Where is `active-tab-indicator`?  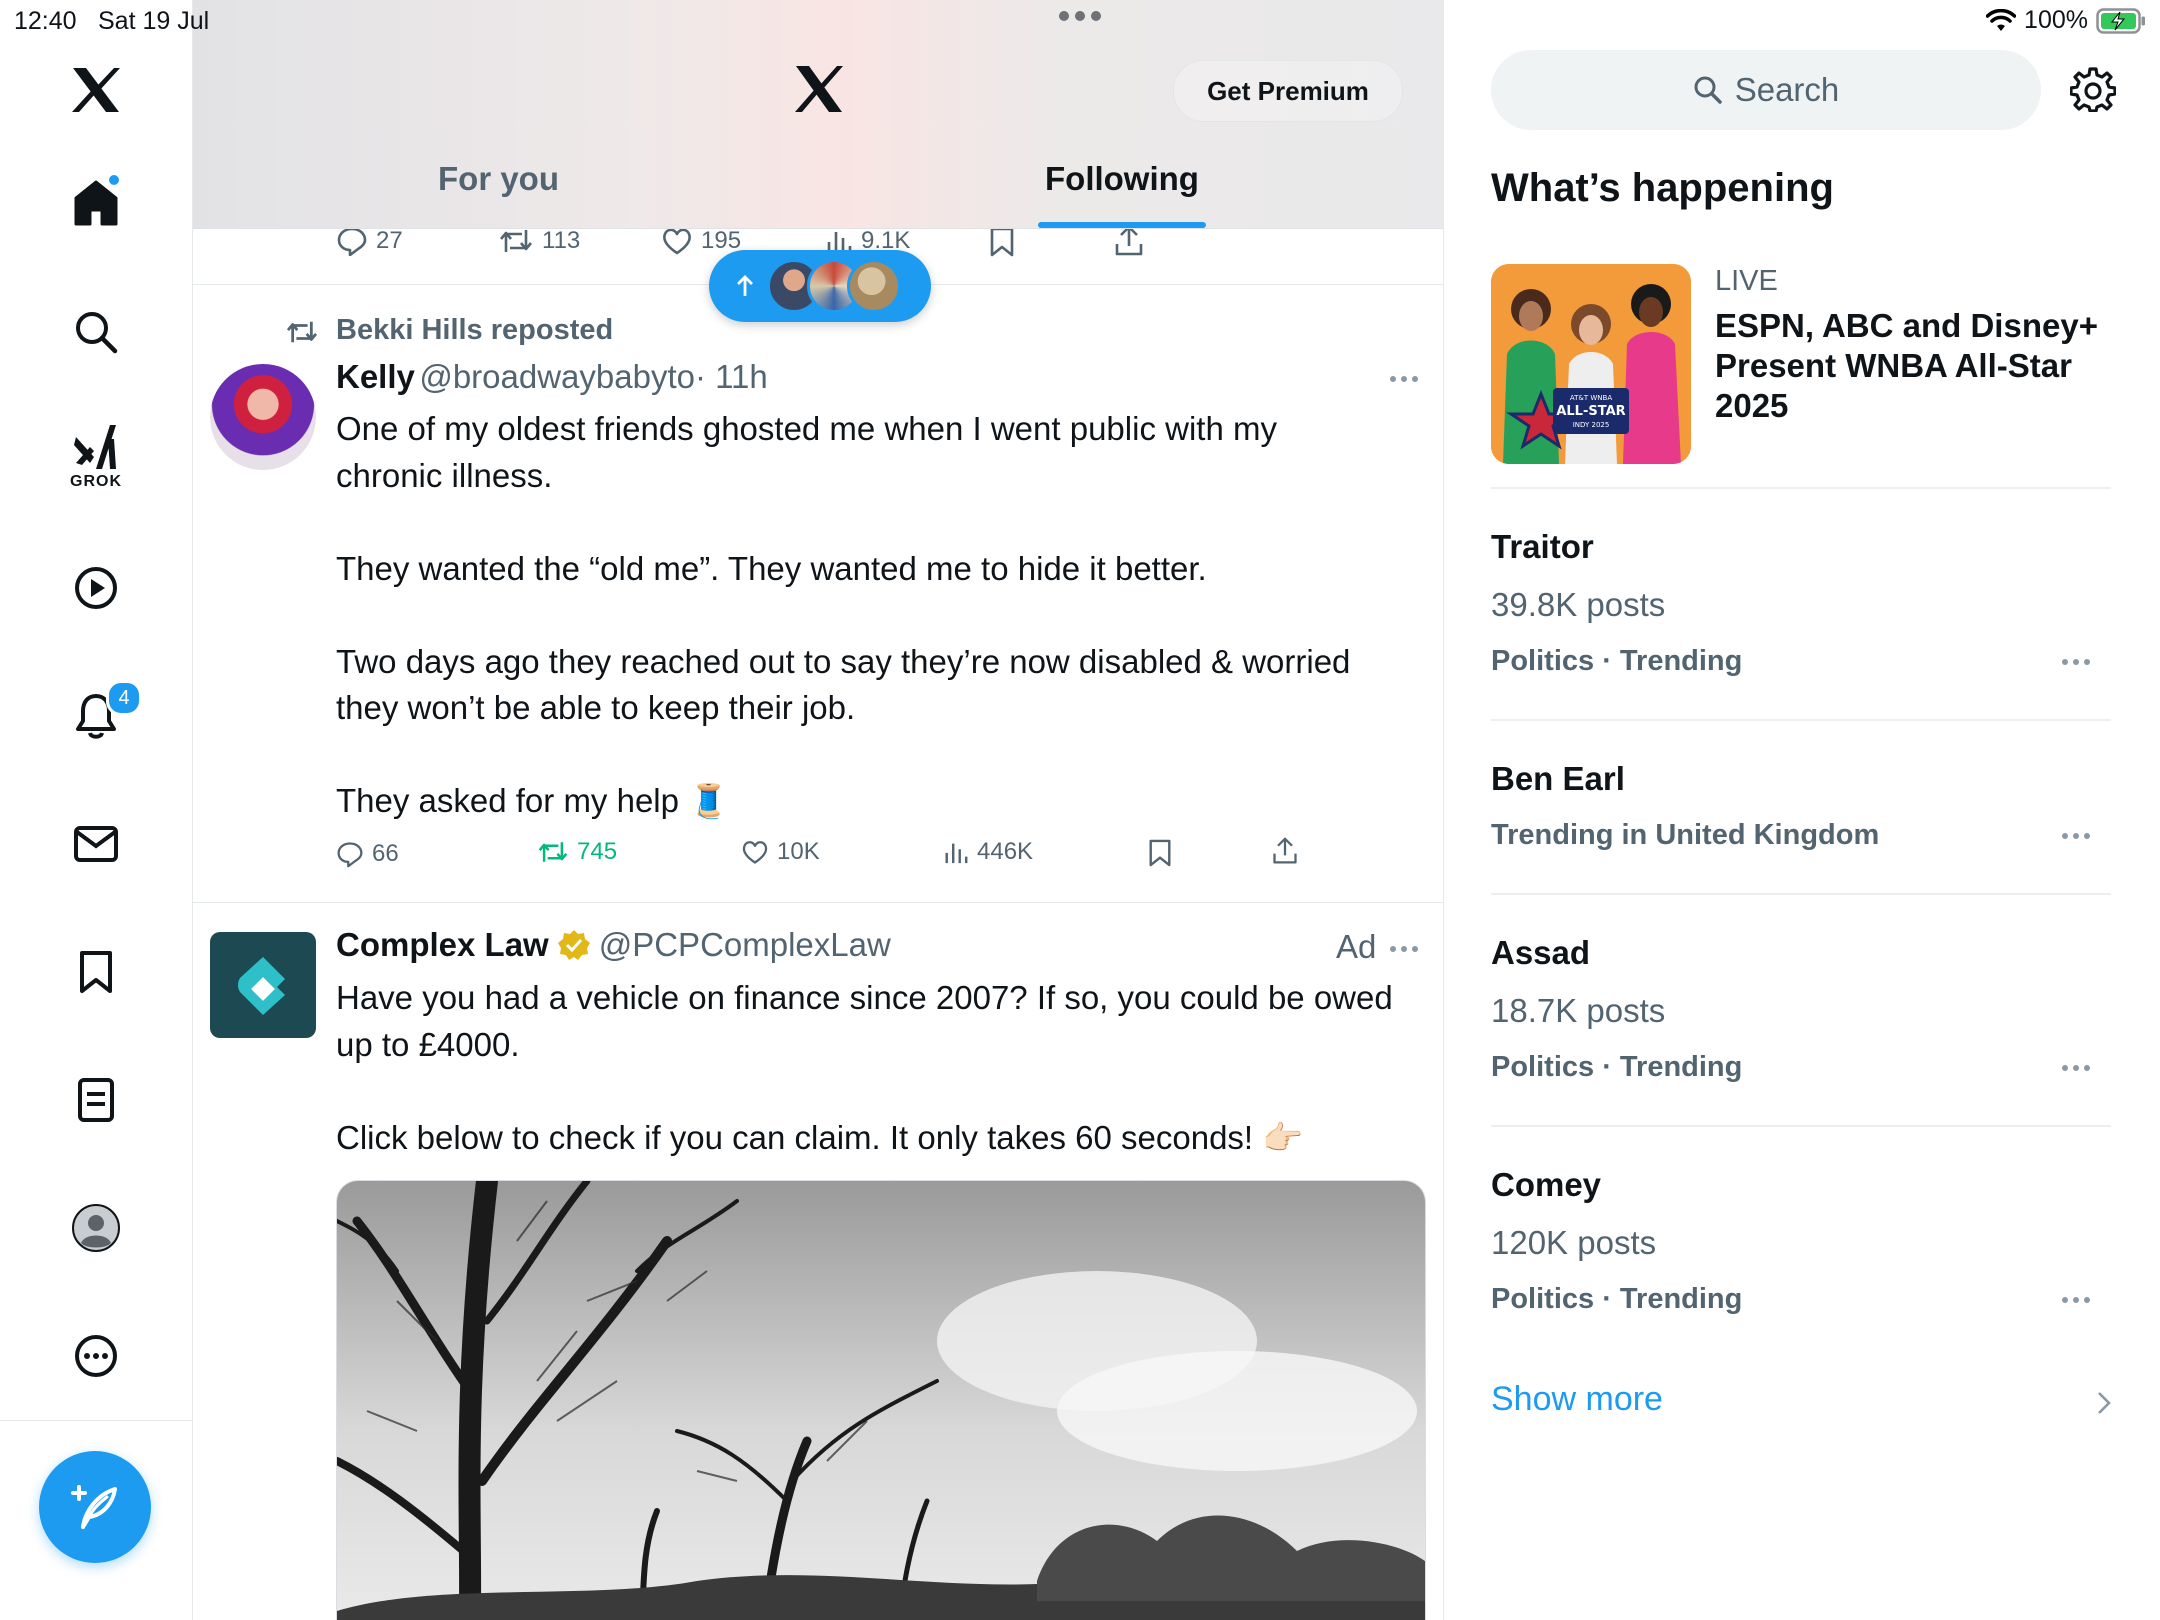 active-tab-indicator is located at coordinates (1122, 225).